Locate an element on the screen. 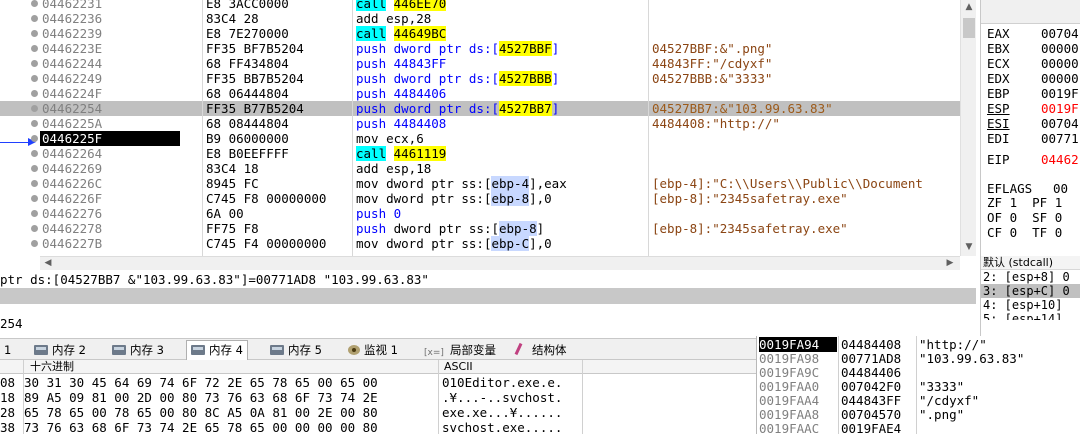  operand-memory: 4527BBB is located at coordinates (525, 78).